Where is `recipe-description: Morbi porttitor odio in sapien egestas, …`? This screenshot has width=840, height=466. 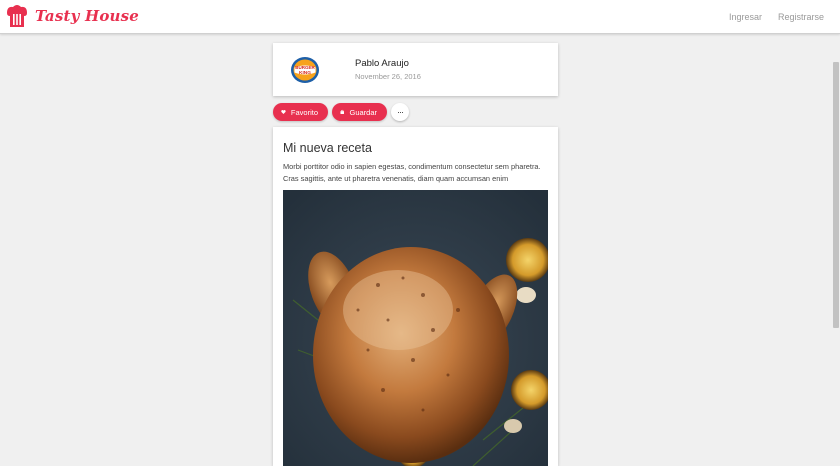 recipe-description: Morbi porttitor odio in sapien egestas, … is located at coordinates (412, 172).